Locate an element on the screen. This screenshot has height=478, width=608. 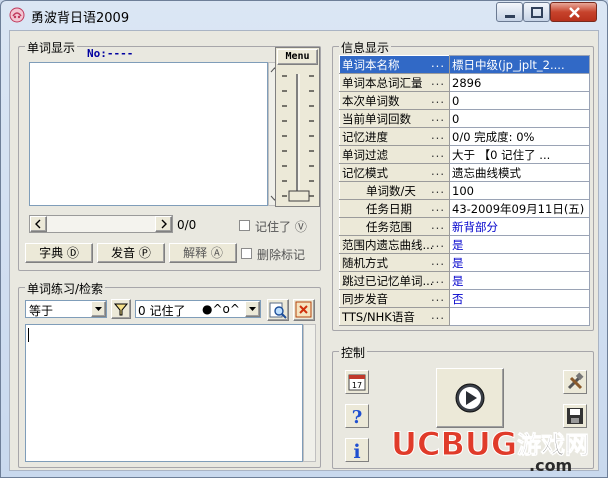
delete-mark-label: 删除标记 is located at coordinates (281, 255).